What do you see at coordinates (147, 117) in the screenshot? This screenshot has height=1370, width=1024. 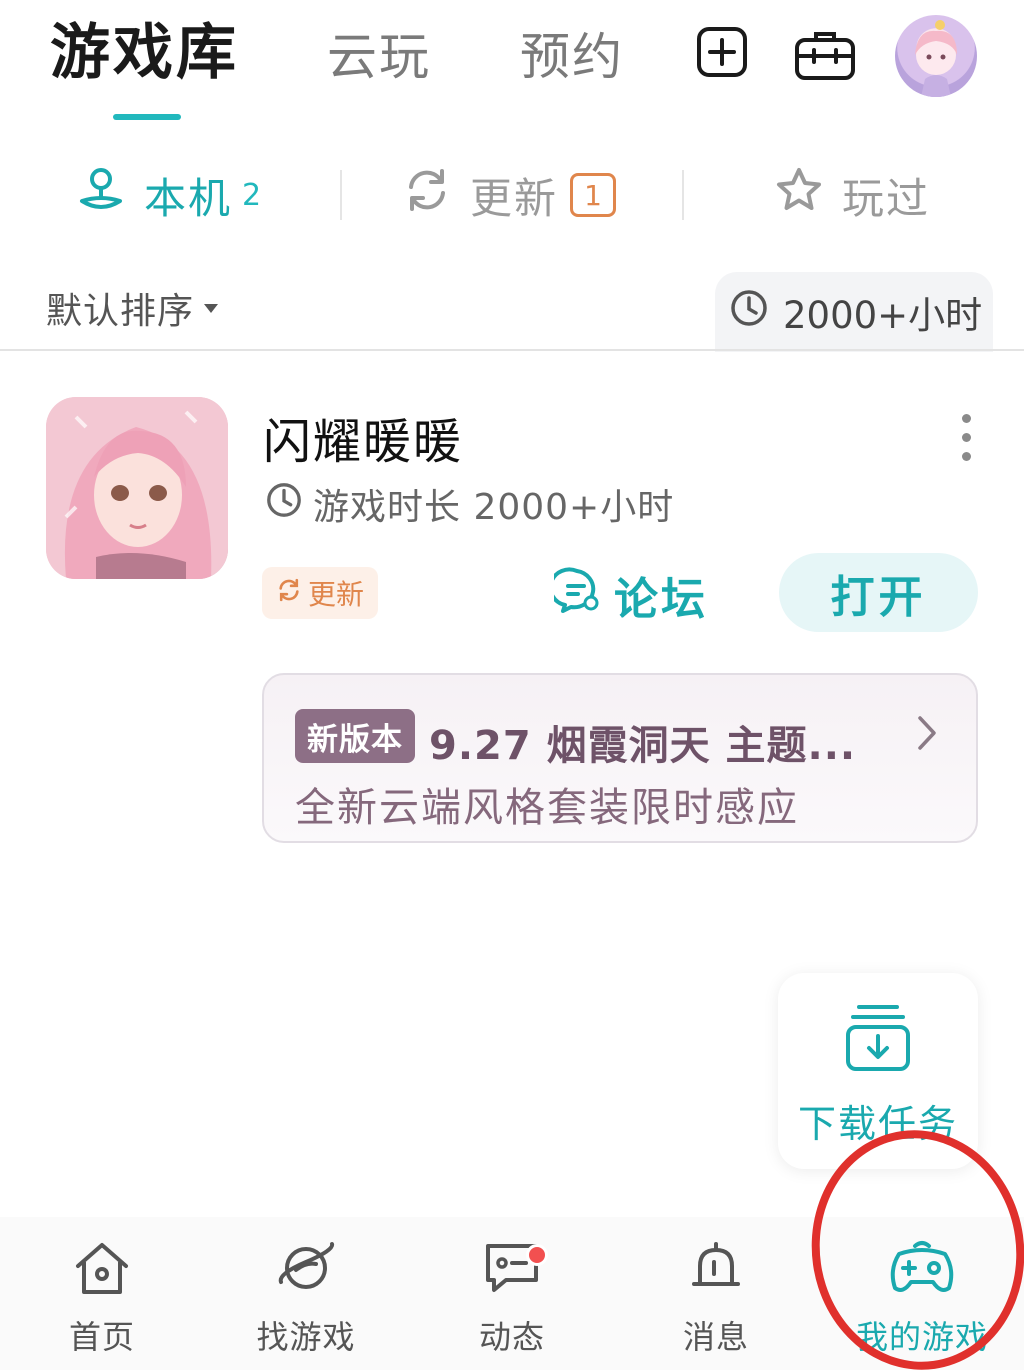 I see `active-tab-indicator` at bounding box center [147, 117].